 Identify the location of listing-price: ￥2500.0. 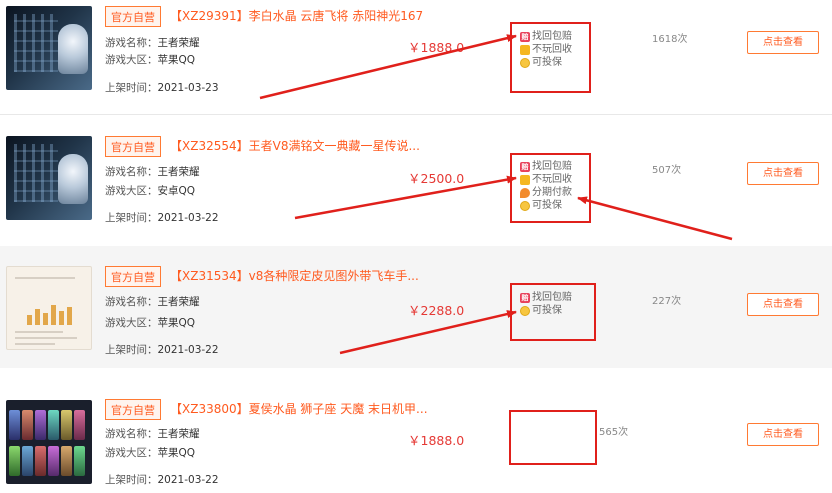
(436, 178).